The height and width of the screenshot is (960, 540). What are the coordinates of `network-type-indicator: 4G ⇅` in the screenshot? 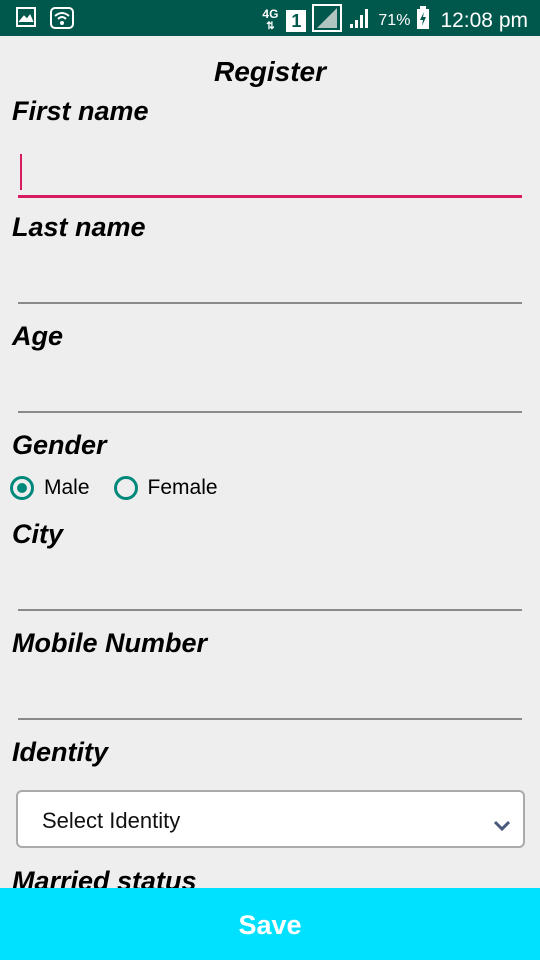 It's located at (270, 19).